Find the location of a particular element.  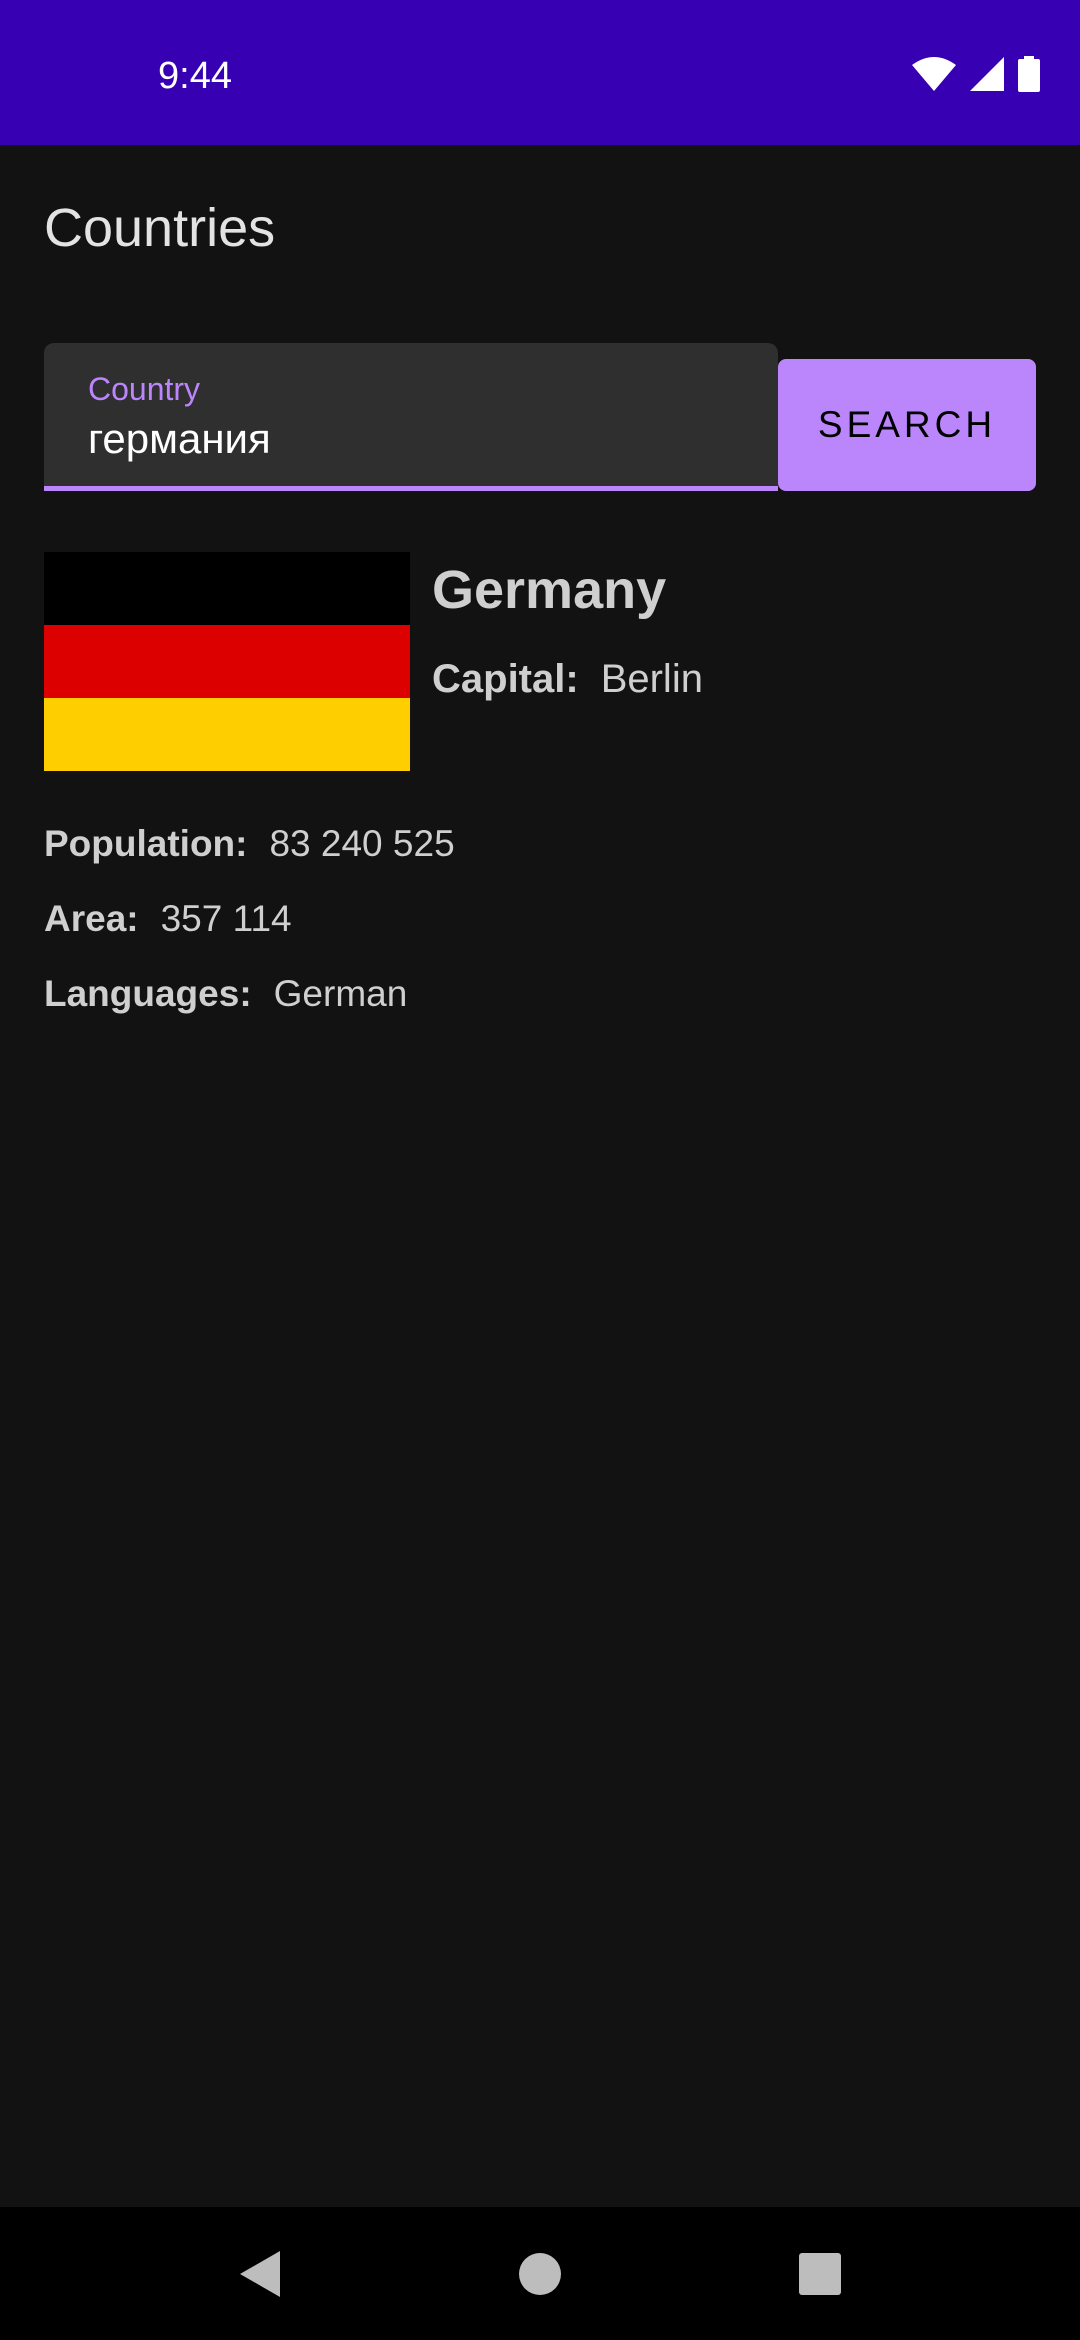

back-icon is located at coordinates (260, 2273).